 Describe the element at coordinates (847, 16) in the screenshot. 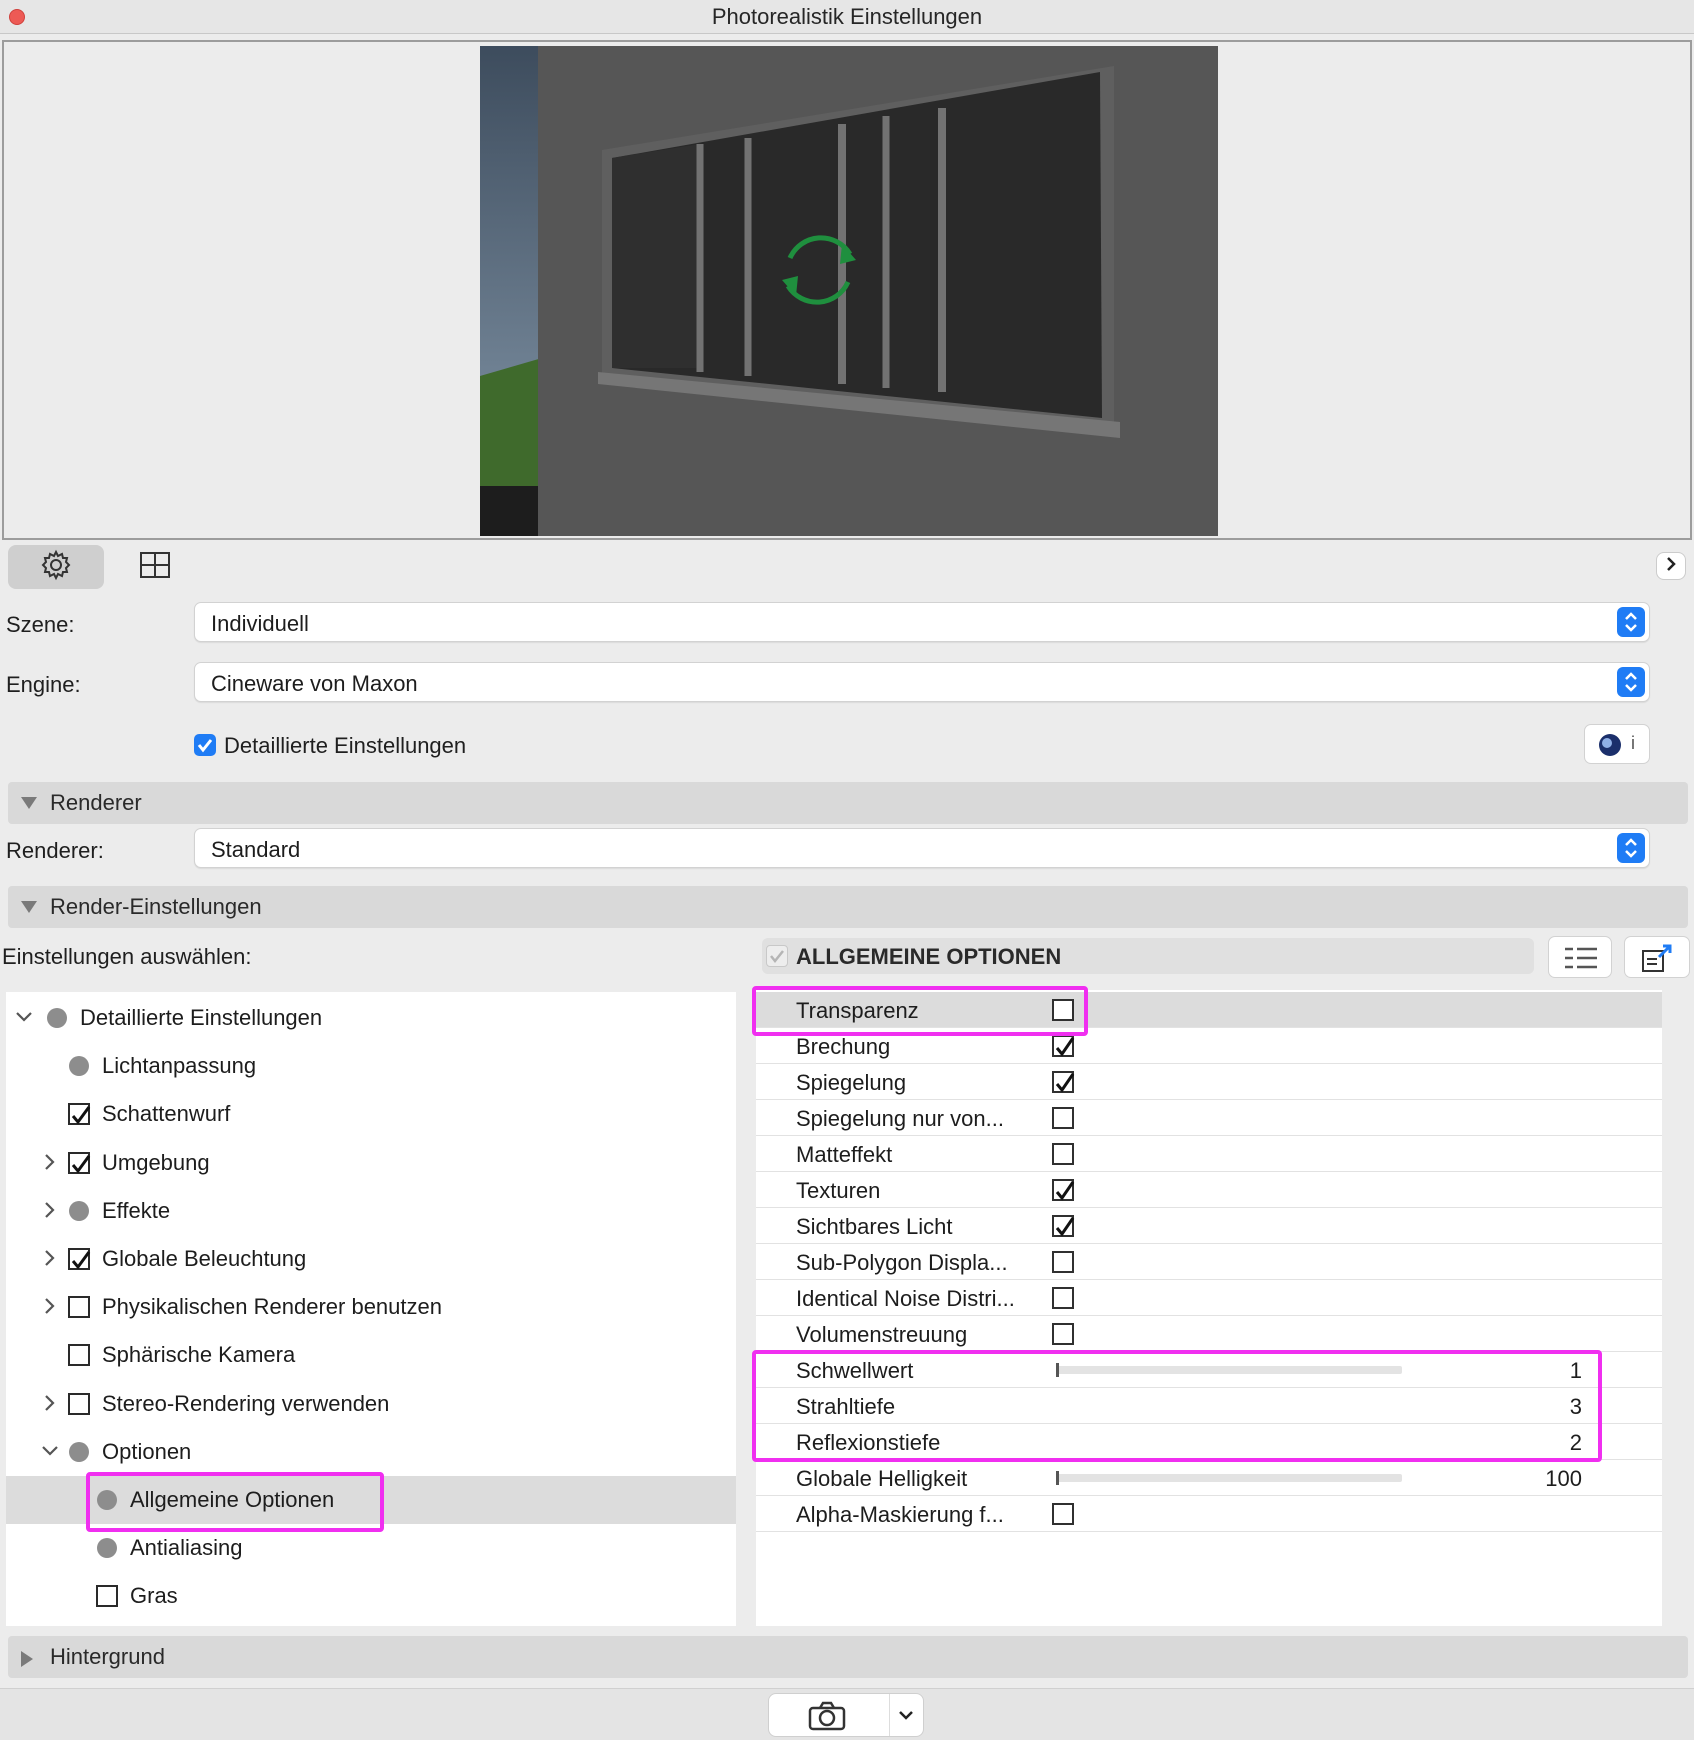

I see `window-title: Photorealistik Einstellungen` at that location.